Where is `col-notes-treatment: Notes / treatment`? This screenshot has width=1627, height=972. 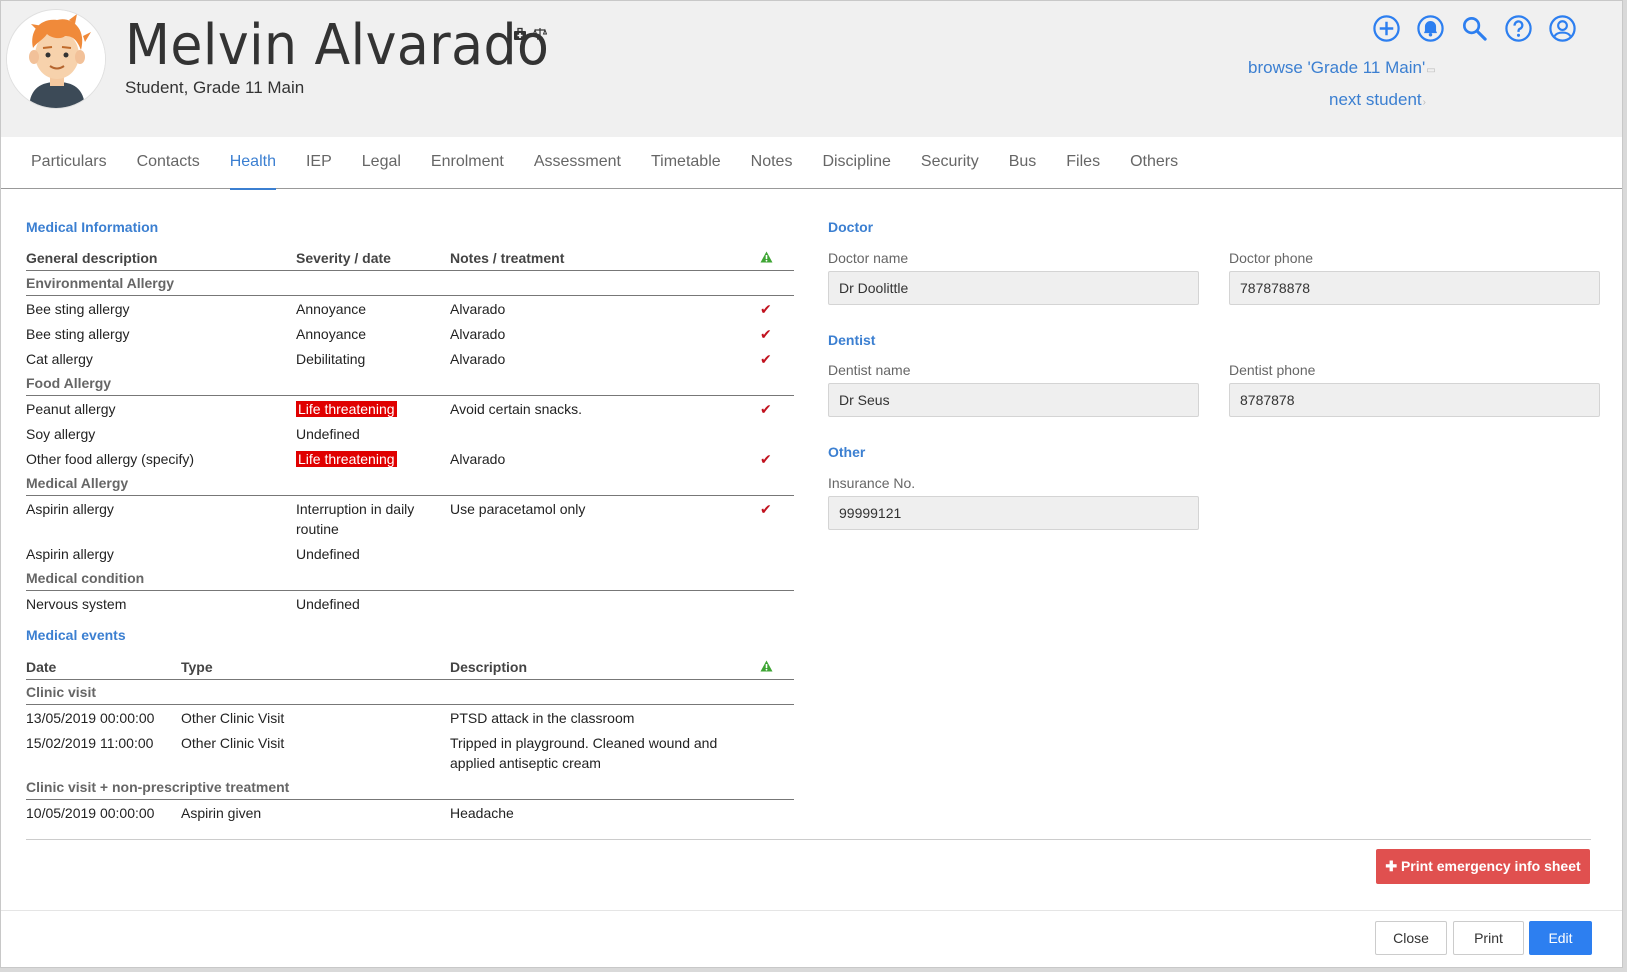 col-notes-treatment: Notes / treatment is located at coordinates (605, 258).